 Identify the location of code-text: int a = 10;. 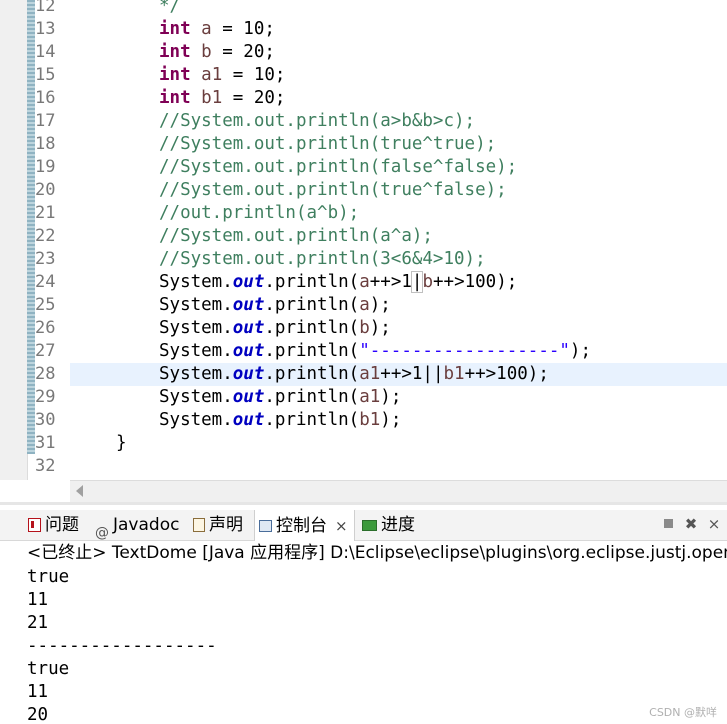
(217, 29).